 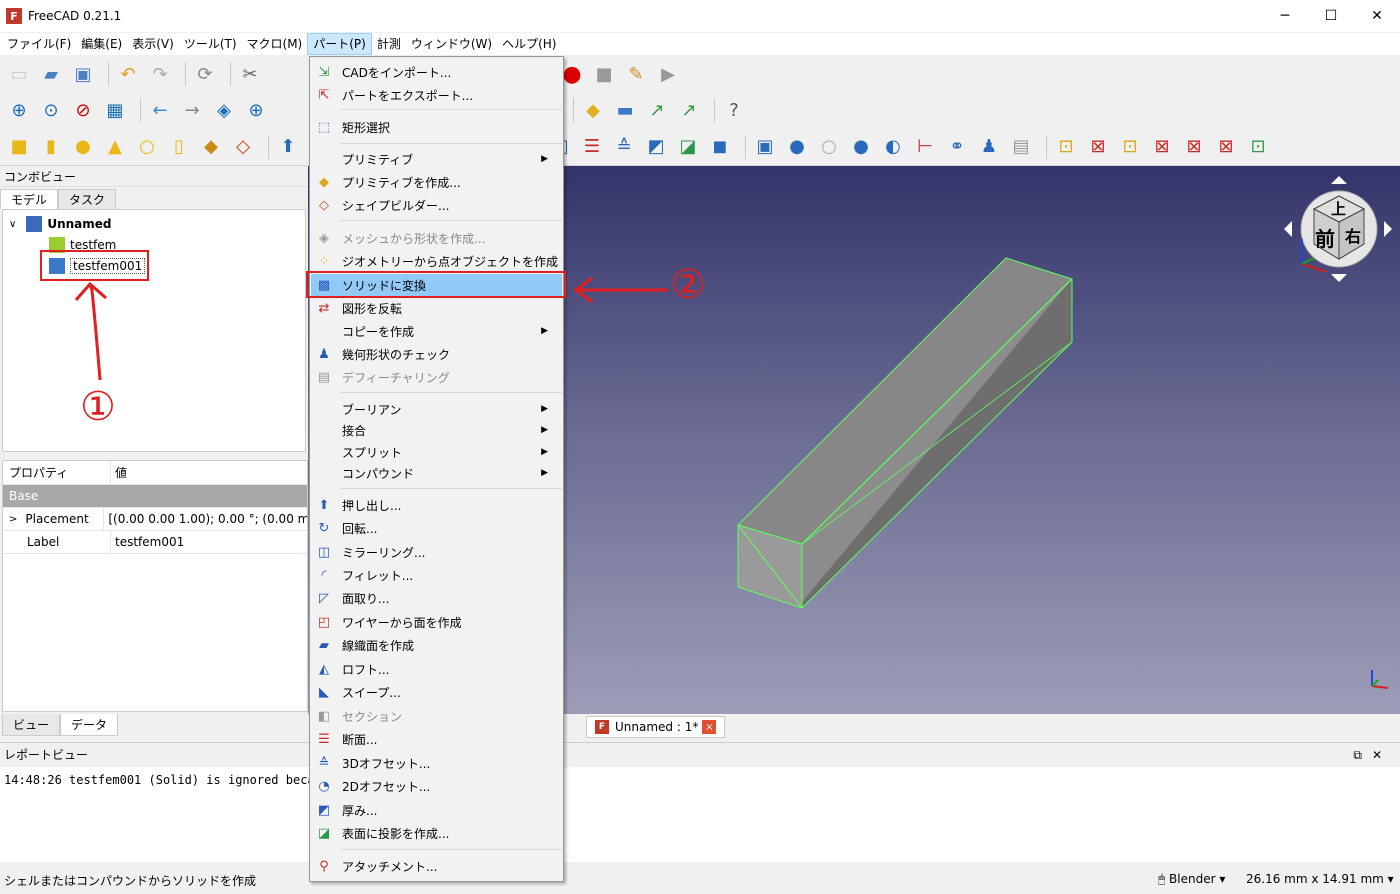 What do you see at coordinates (371, 328) in the screenshot?
I see `annotation-arrows` at bounding box center [371, 328].